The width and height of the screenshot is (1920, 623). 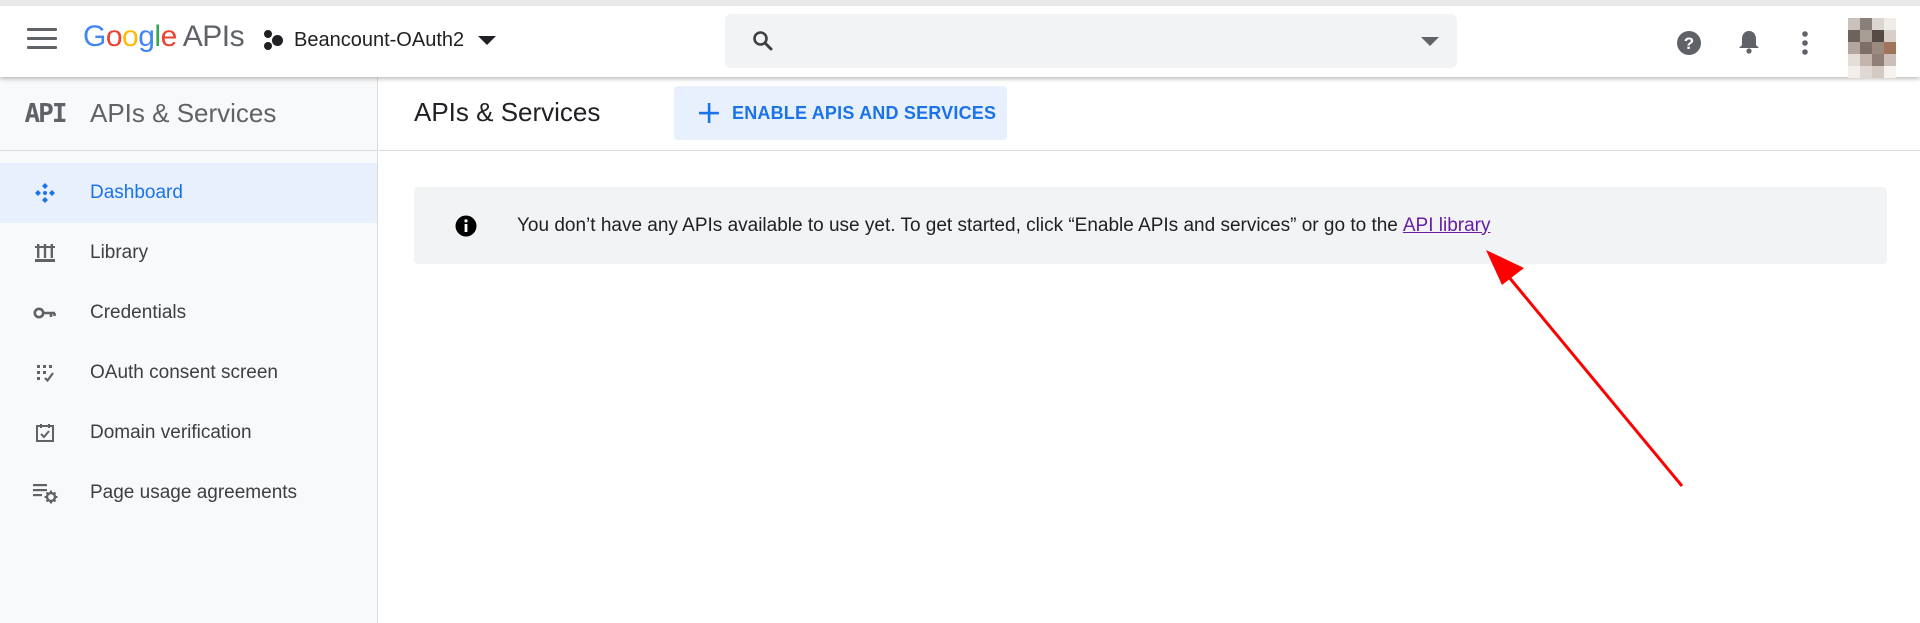 What do you see at coordinates (709, 113) in the screenshot?
I see `plus-icon` at bounding box center [709, 113].